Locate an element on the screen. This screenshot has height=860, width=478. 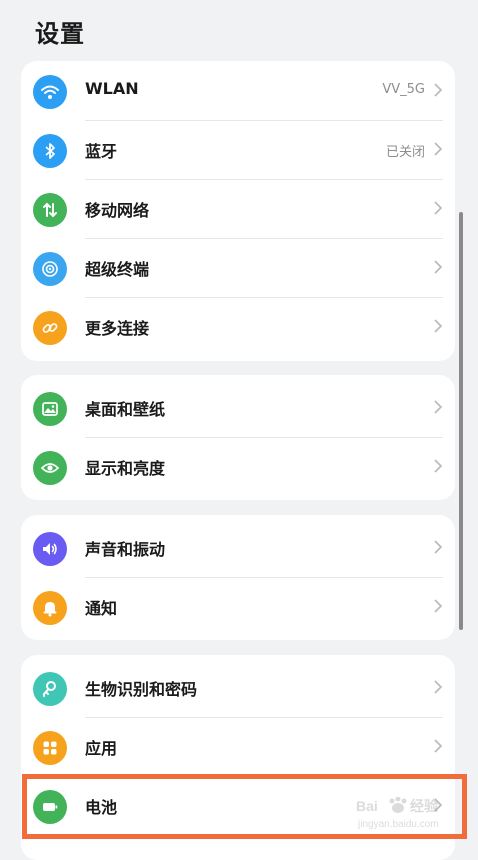
svg-text: Bai is located at coordinates (367, 806).